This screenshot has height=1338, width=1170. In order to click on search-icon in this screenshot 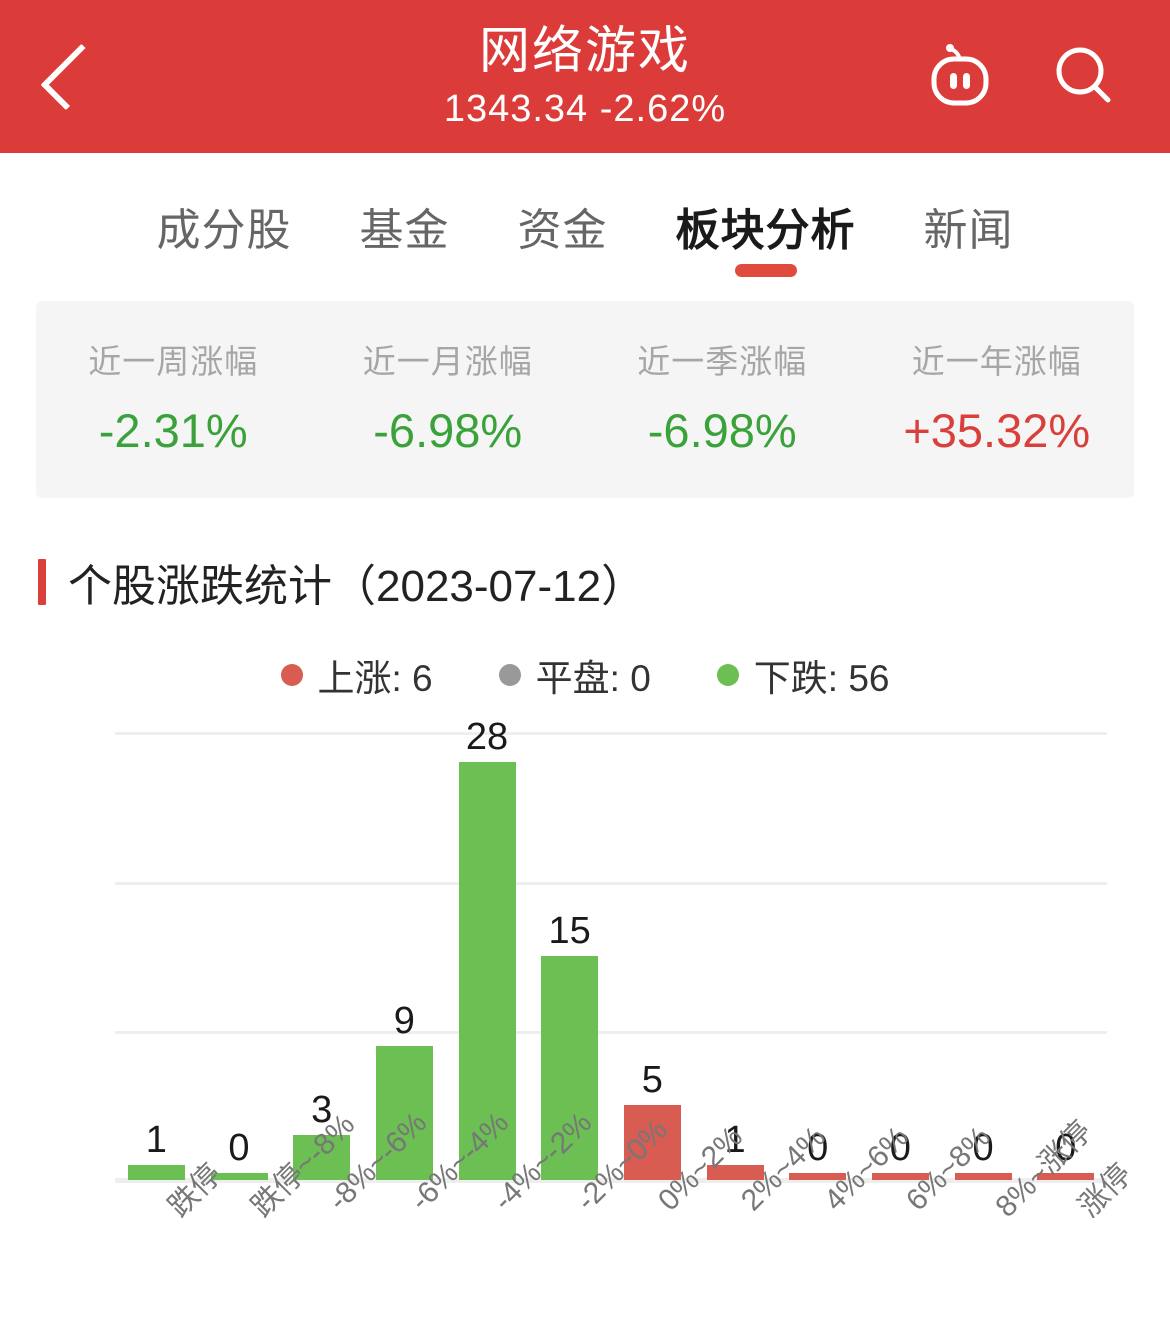, I will do `click(1083, 74)`.